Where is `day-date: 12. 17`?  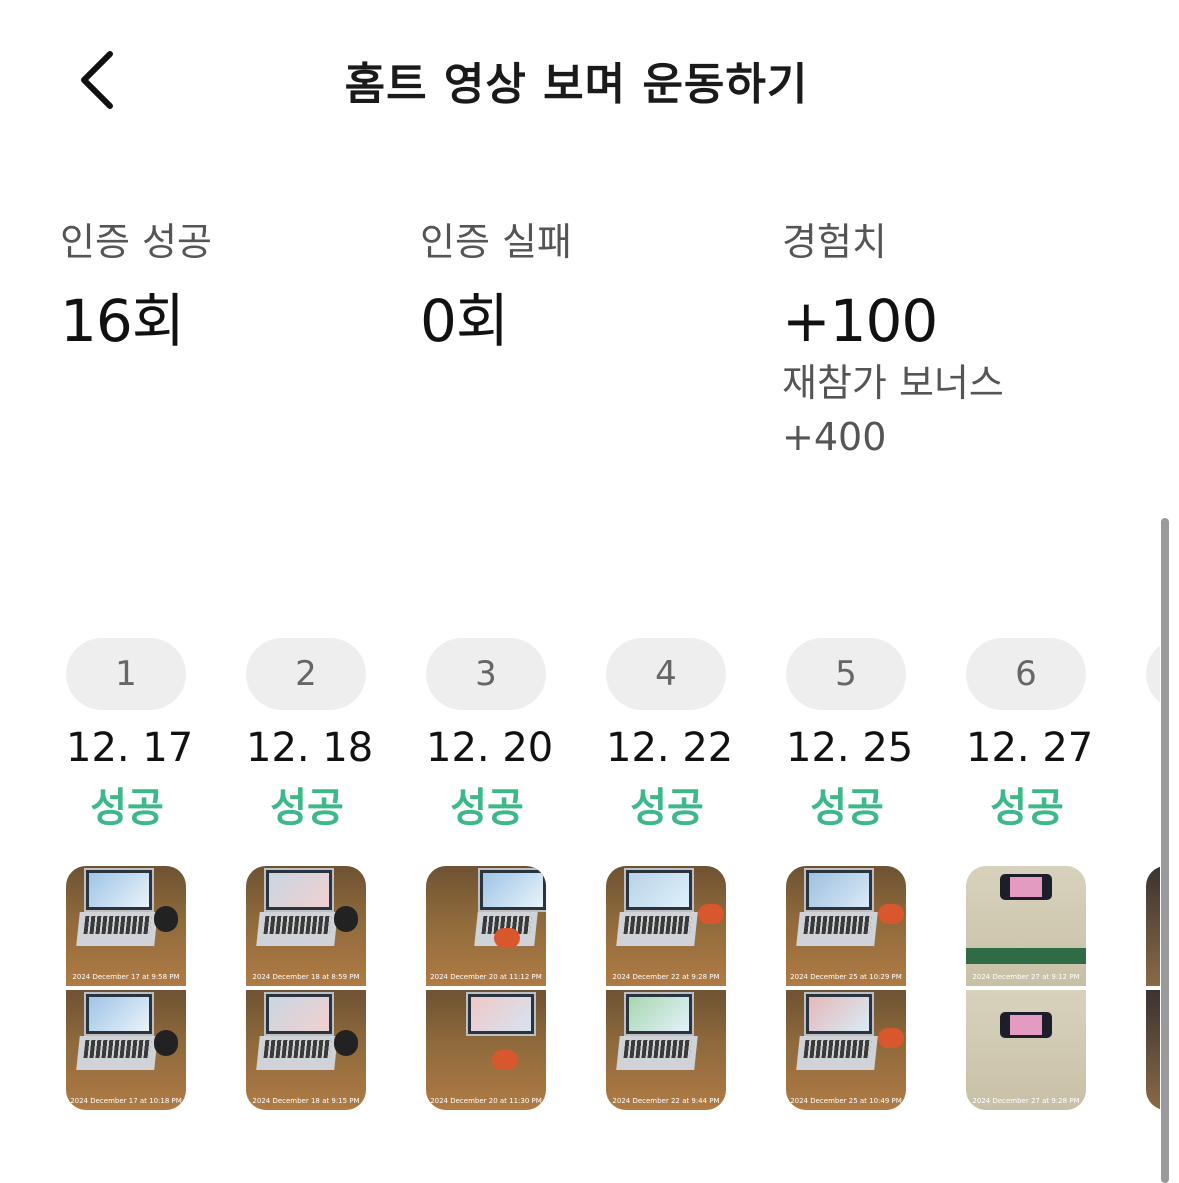 day-date: 12. 17 is located at coordinates (130, 748).